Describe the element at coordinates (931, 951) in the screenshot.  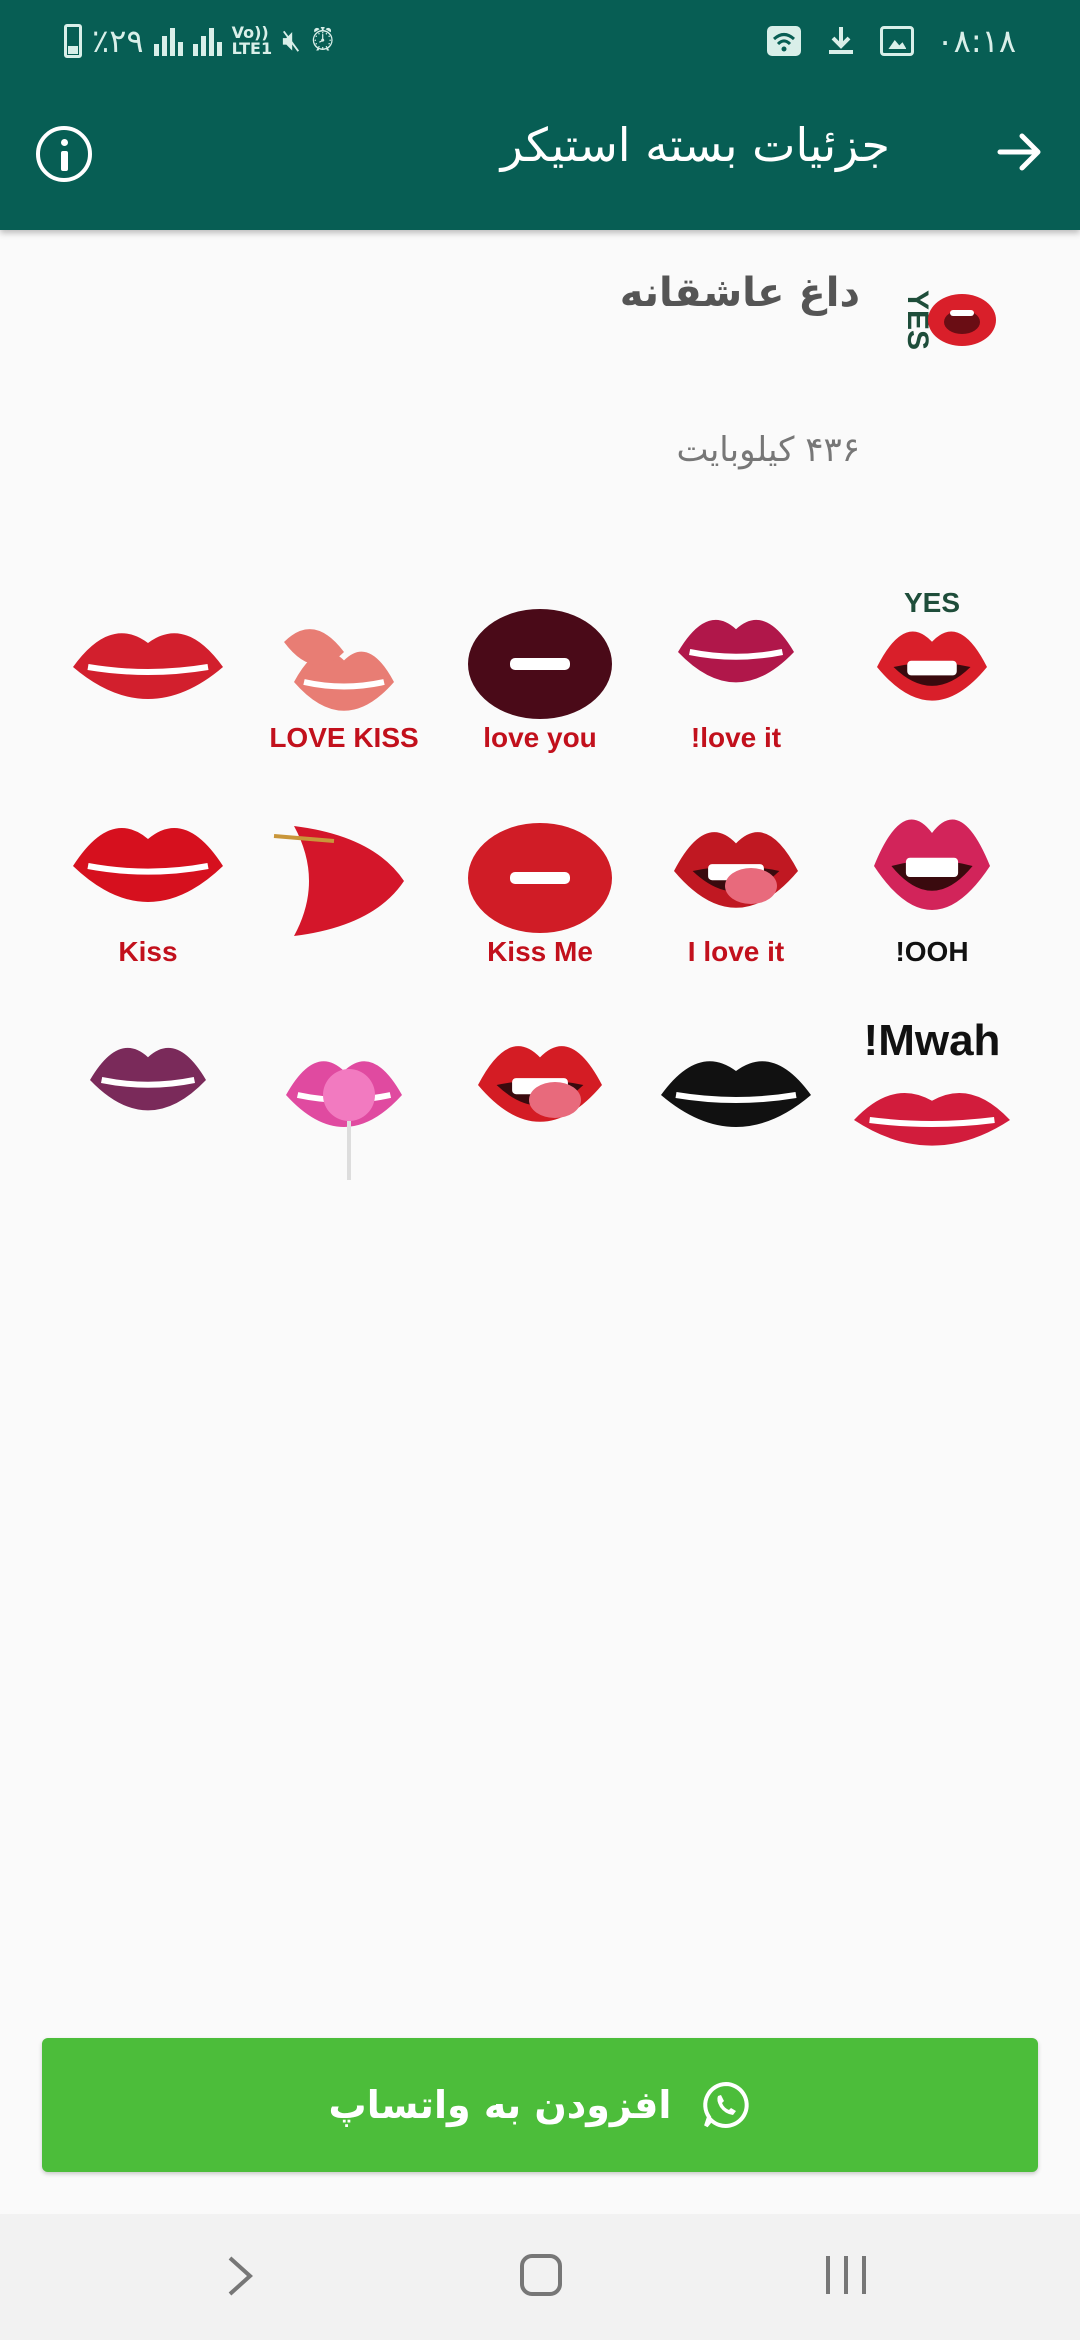
I see `sticker-text: OOH!` at that location.